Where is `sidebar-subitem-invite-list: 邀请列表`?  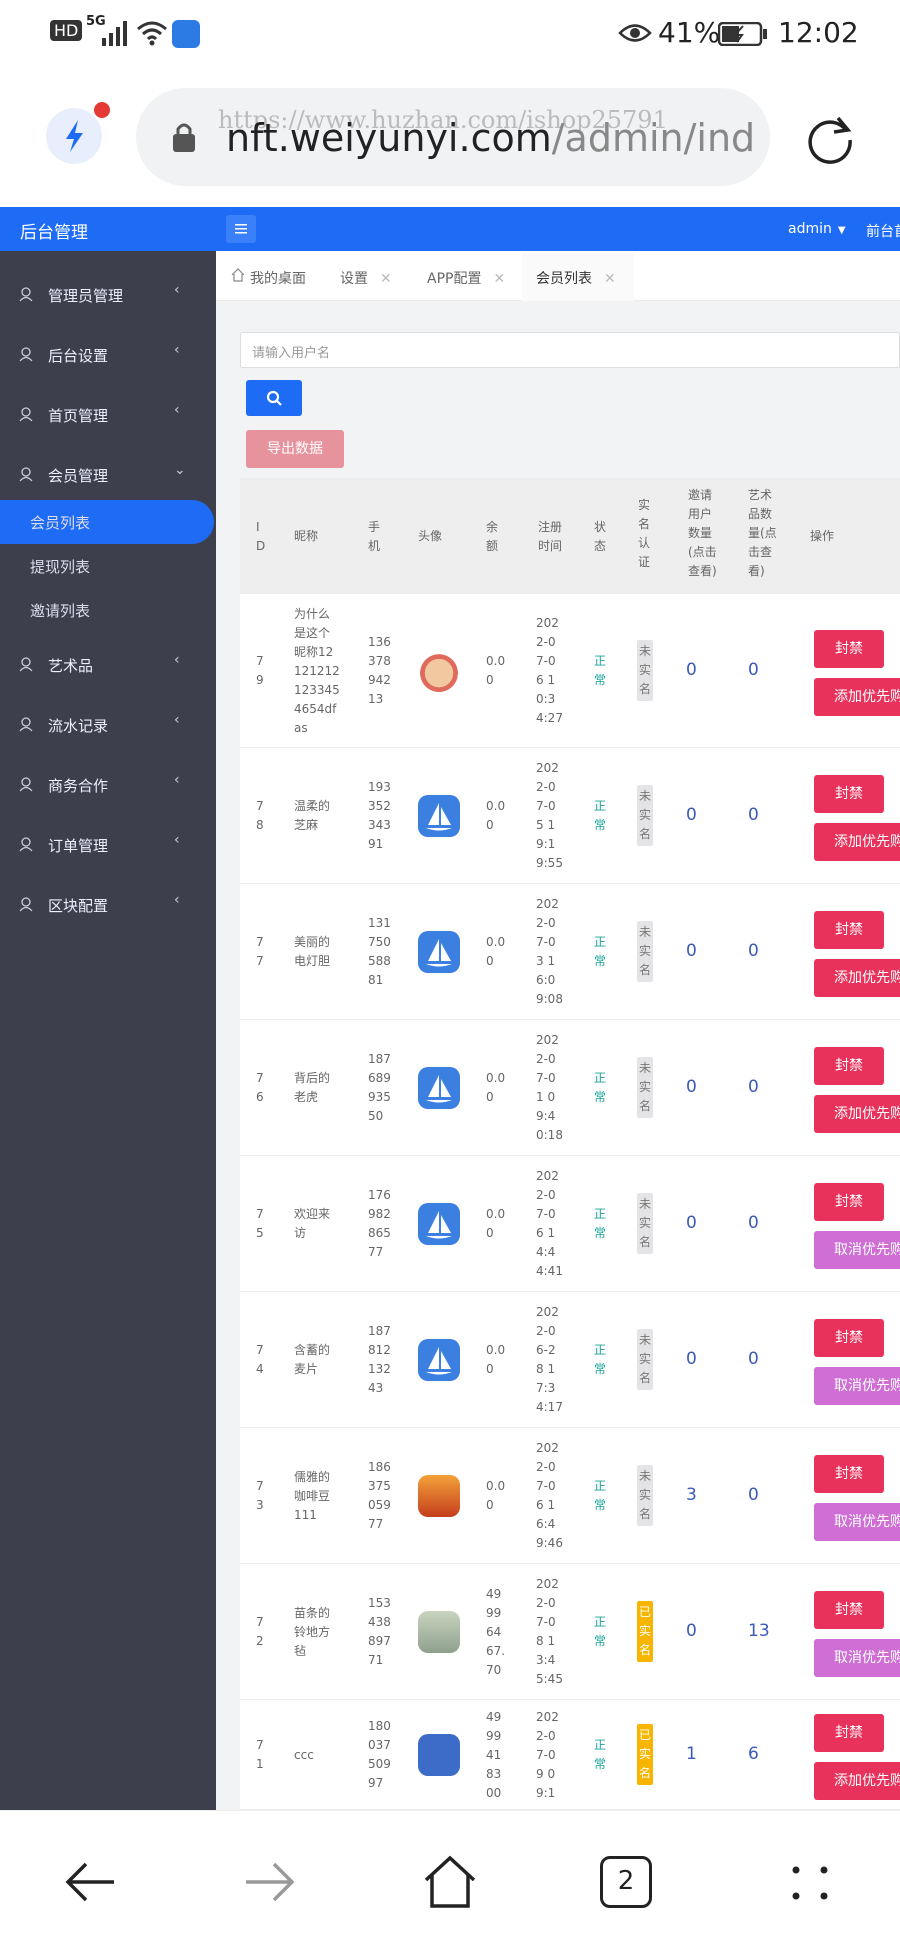
sidebar-subitem-invite-list: 邀请列表 is located at coordinates (108, 610).